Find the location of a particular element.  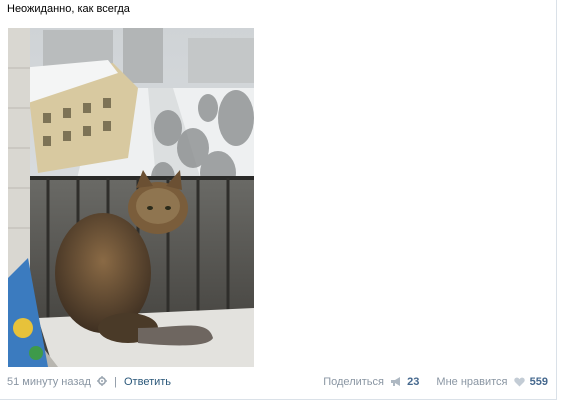

share-label: Поделиться is located at coordinates (353, 382).